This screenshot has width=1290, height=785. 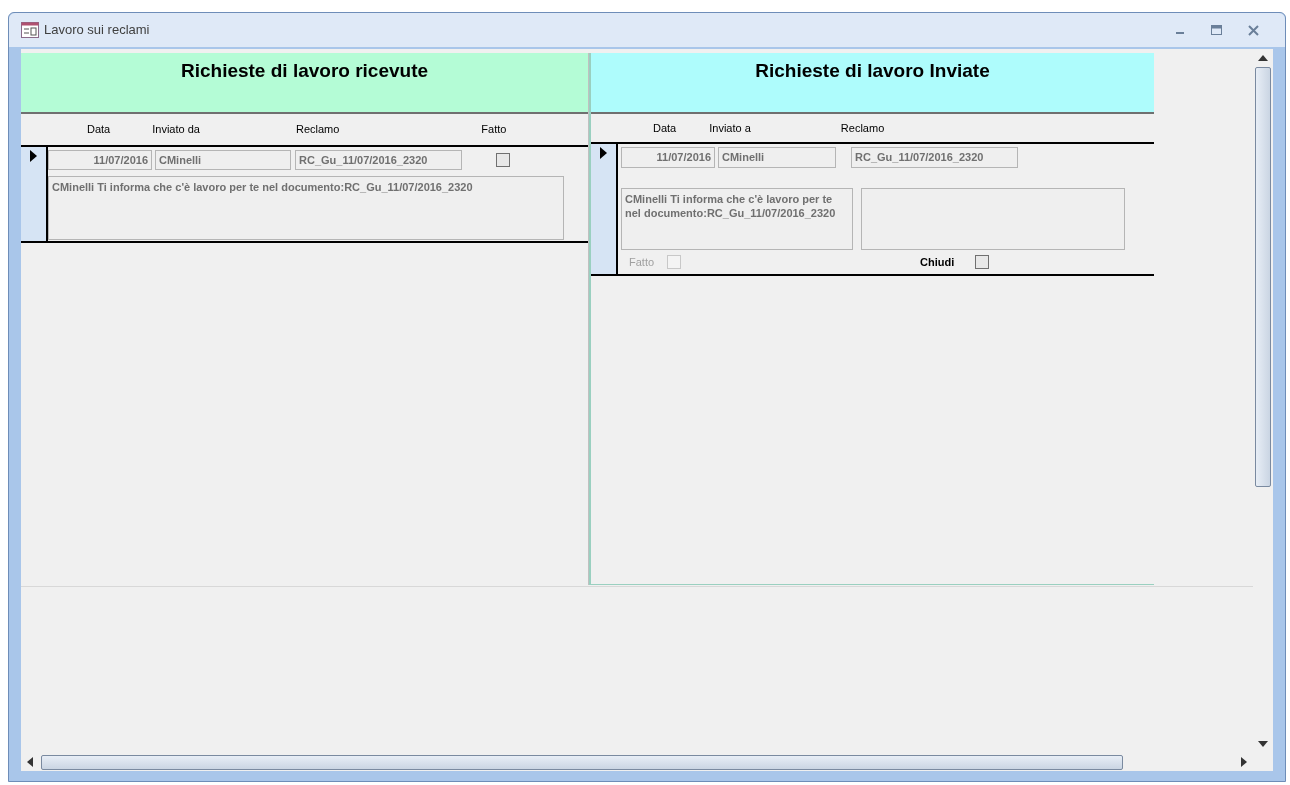 What do you see at coordinates (1216, 30) in the screenshot?
I see `maximize-icon` at bounding box center [1216, 30].